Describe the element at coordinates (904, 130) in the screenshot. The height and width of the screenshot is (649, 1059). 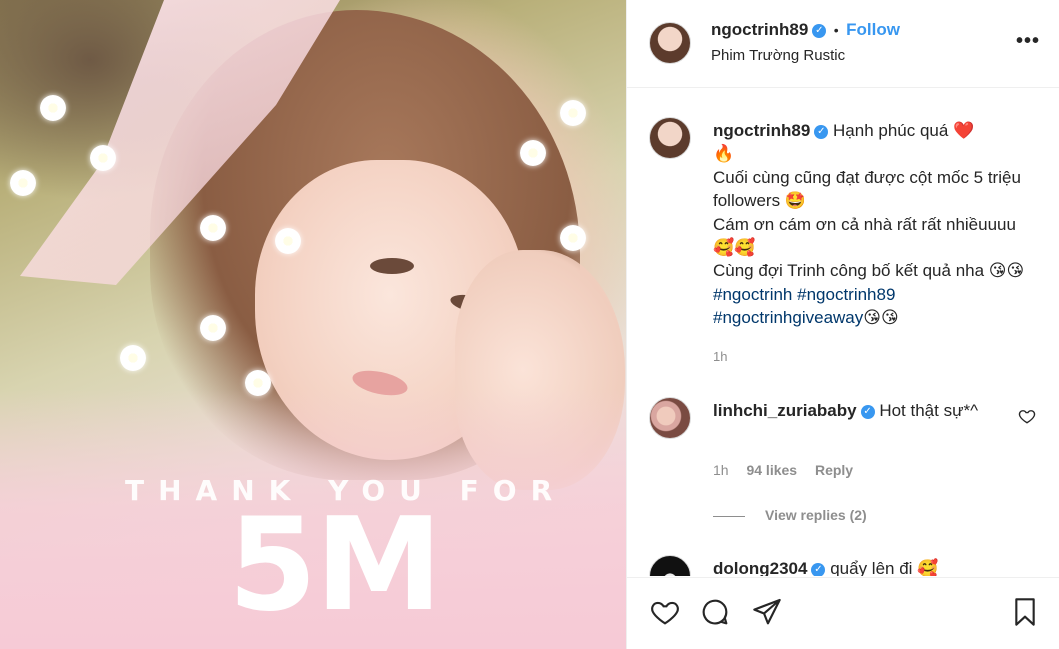
I see `caption-line: Hạnh phúc quá ❤️` at that location.